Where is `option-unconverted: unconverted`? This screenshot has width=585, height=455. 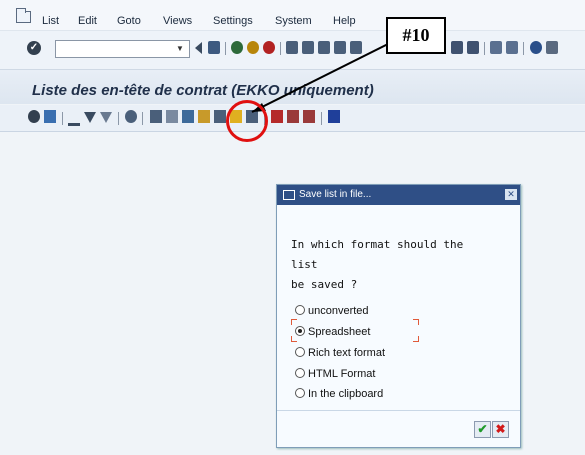 option-unconverted: unconverted is located at coordinates (332, 313).